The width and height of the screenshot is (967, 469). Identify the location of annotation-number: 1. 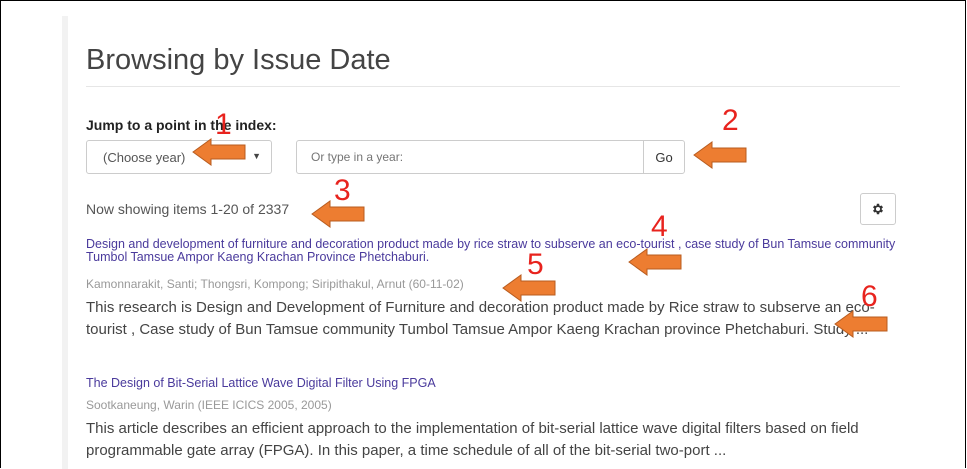
(223, 124).